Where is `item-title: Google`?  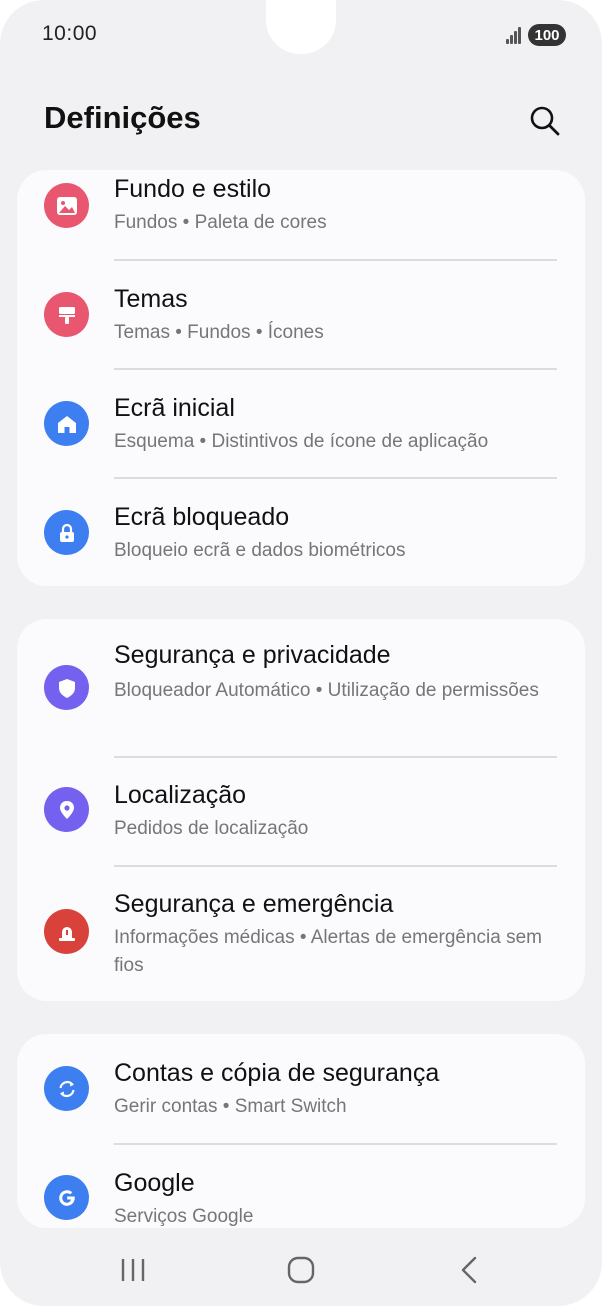 item-title: Google is located at coordinates (154, 1183).